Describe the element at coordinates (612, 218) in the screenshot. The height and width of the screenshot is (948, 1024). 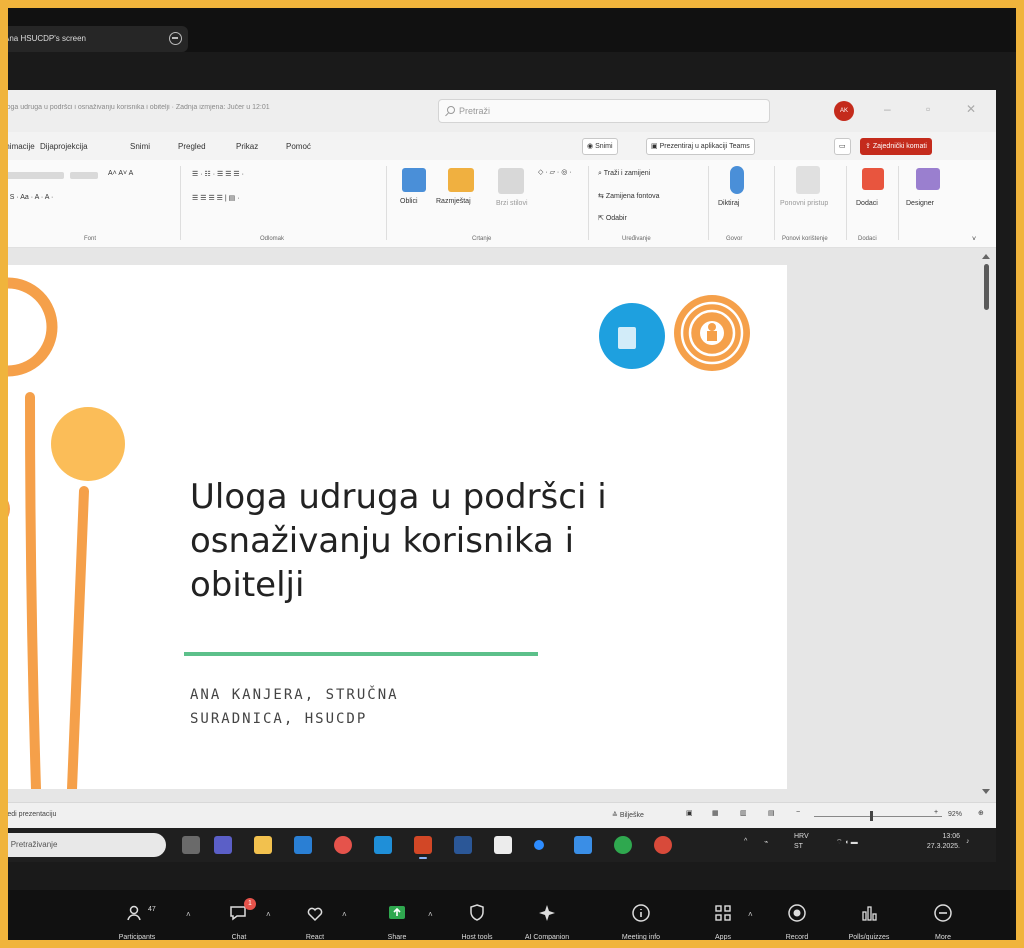
I see `select-button: ⇱ Odabir` at that location.